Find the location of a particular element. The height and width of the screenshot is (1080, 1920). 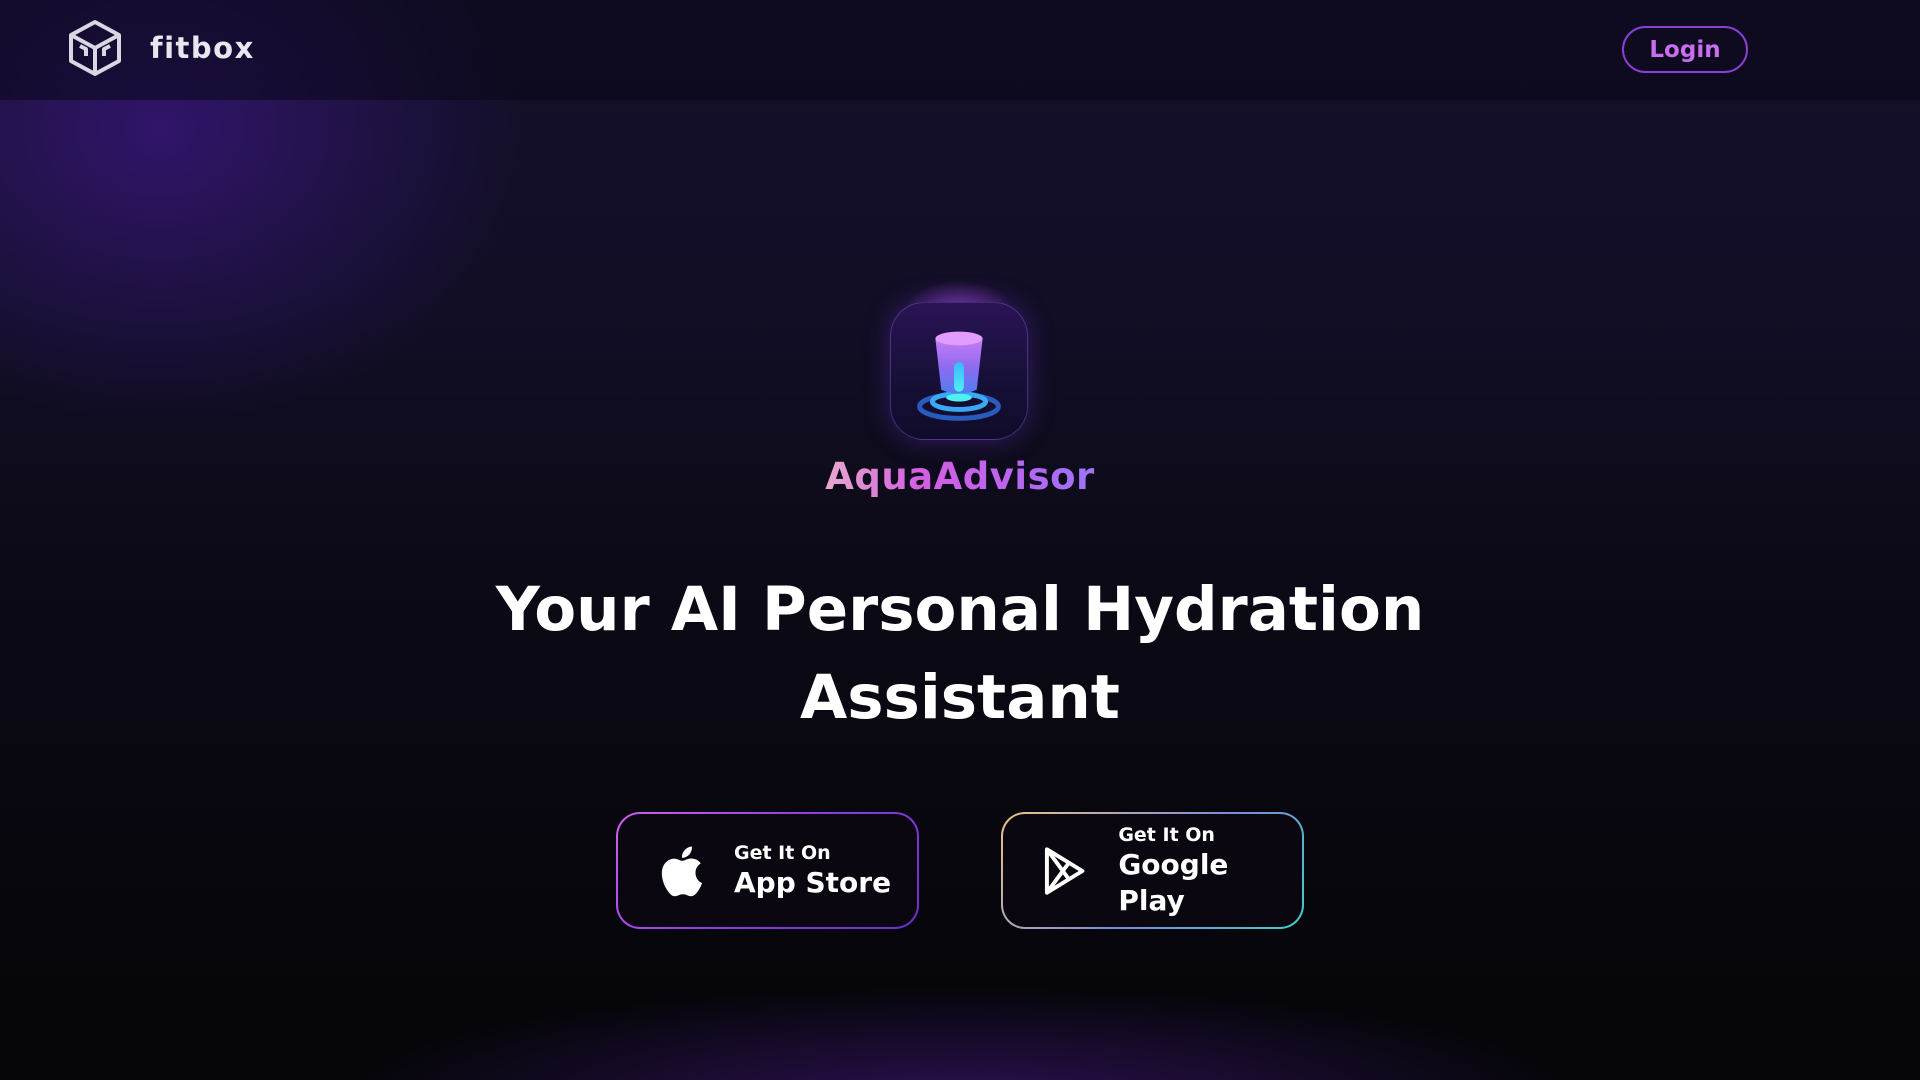

google-play-button-inner: Get It On Google Play is located at coordinates (1152, 870).